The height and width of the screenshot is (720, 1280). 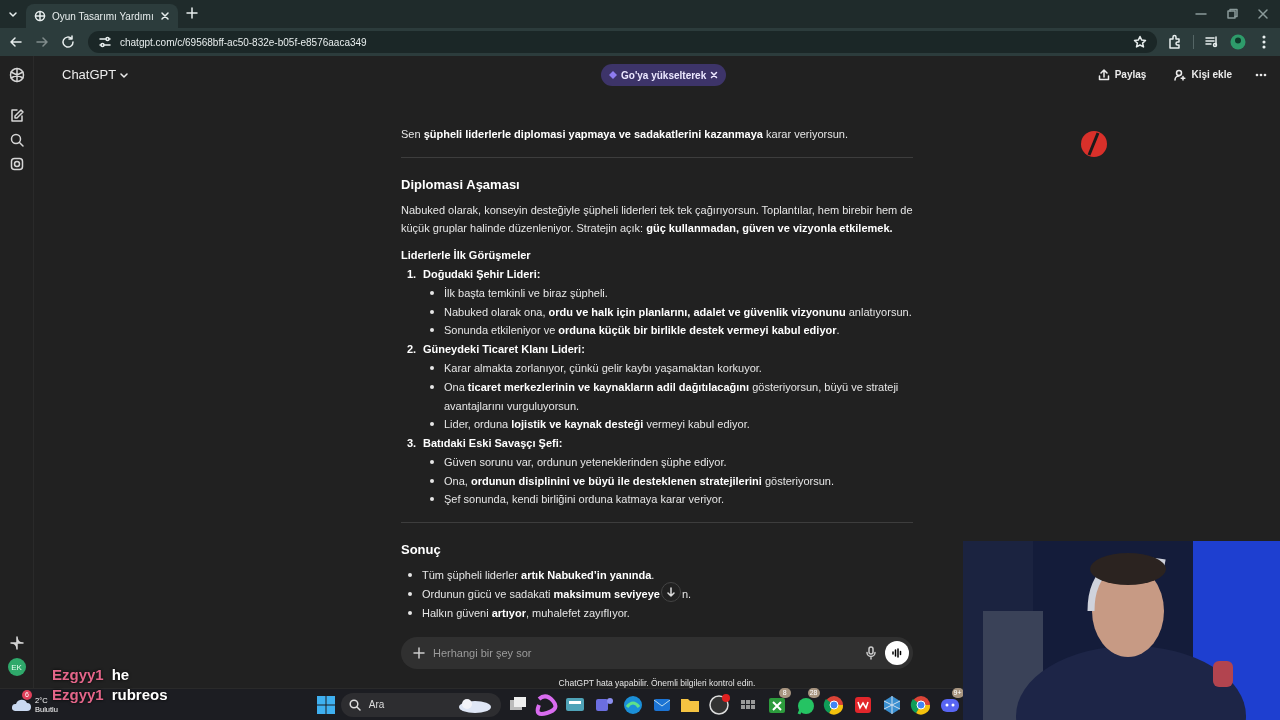 I want to click on start-icon, so click(x=326, y=704).